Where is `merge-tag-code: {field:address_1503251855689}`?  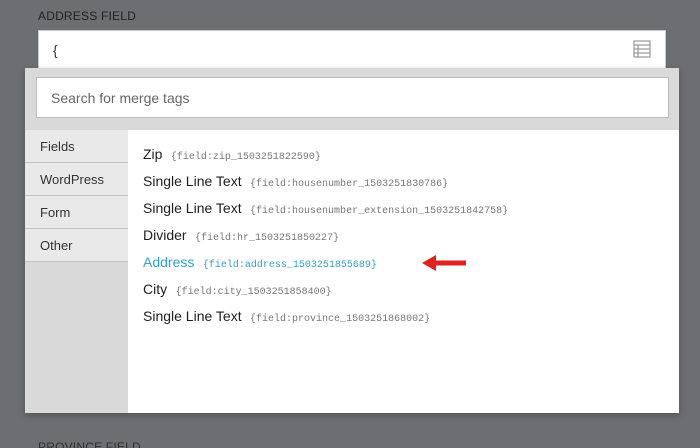 merge-tag-code: {field:address_1503251855689} is located at coordinates (289, 265).